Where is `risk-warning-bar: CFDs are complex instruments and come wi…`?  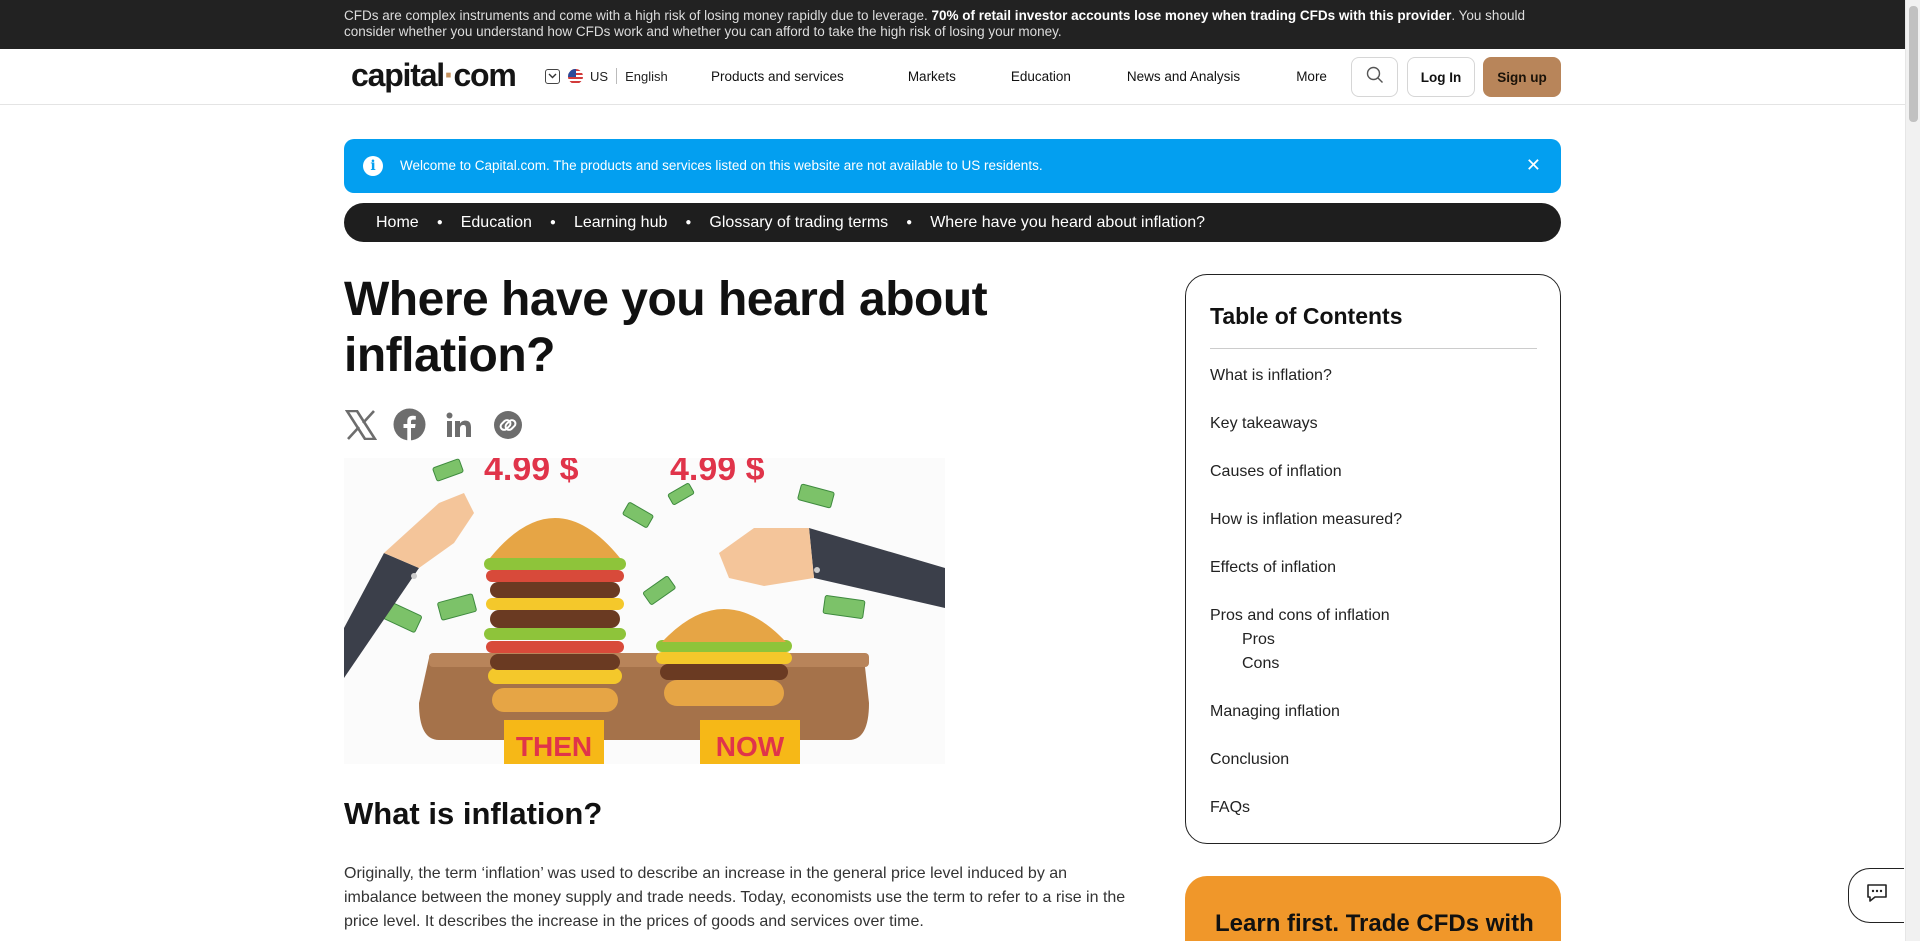
risk-warning-bar: CFDs are complex instruments and come wi… is located at coordinates (952, 24).